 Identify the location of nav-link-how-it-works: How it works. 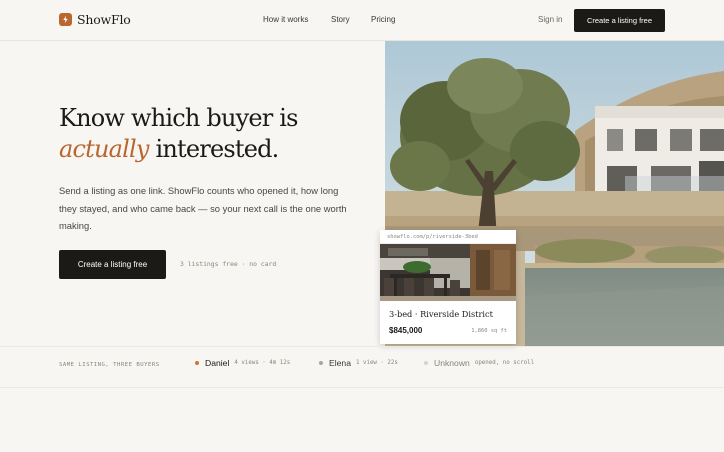
(285, 19).